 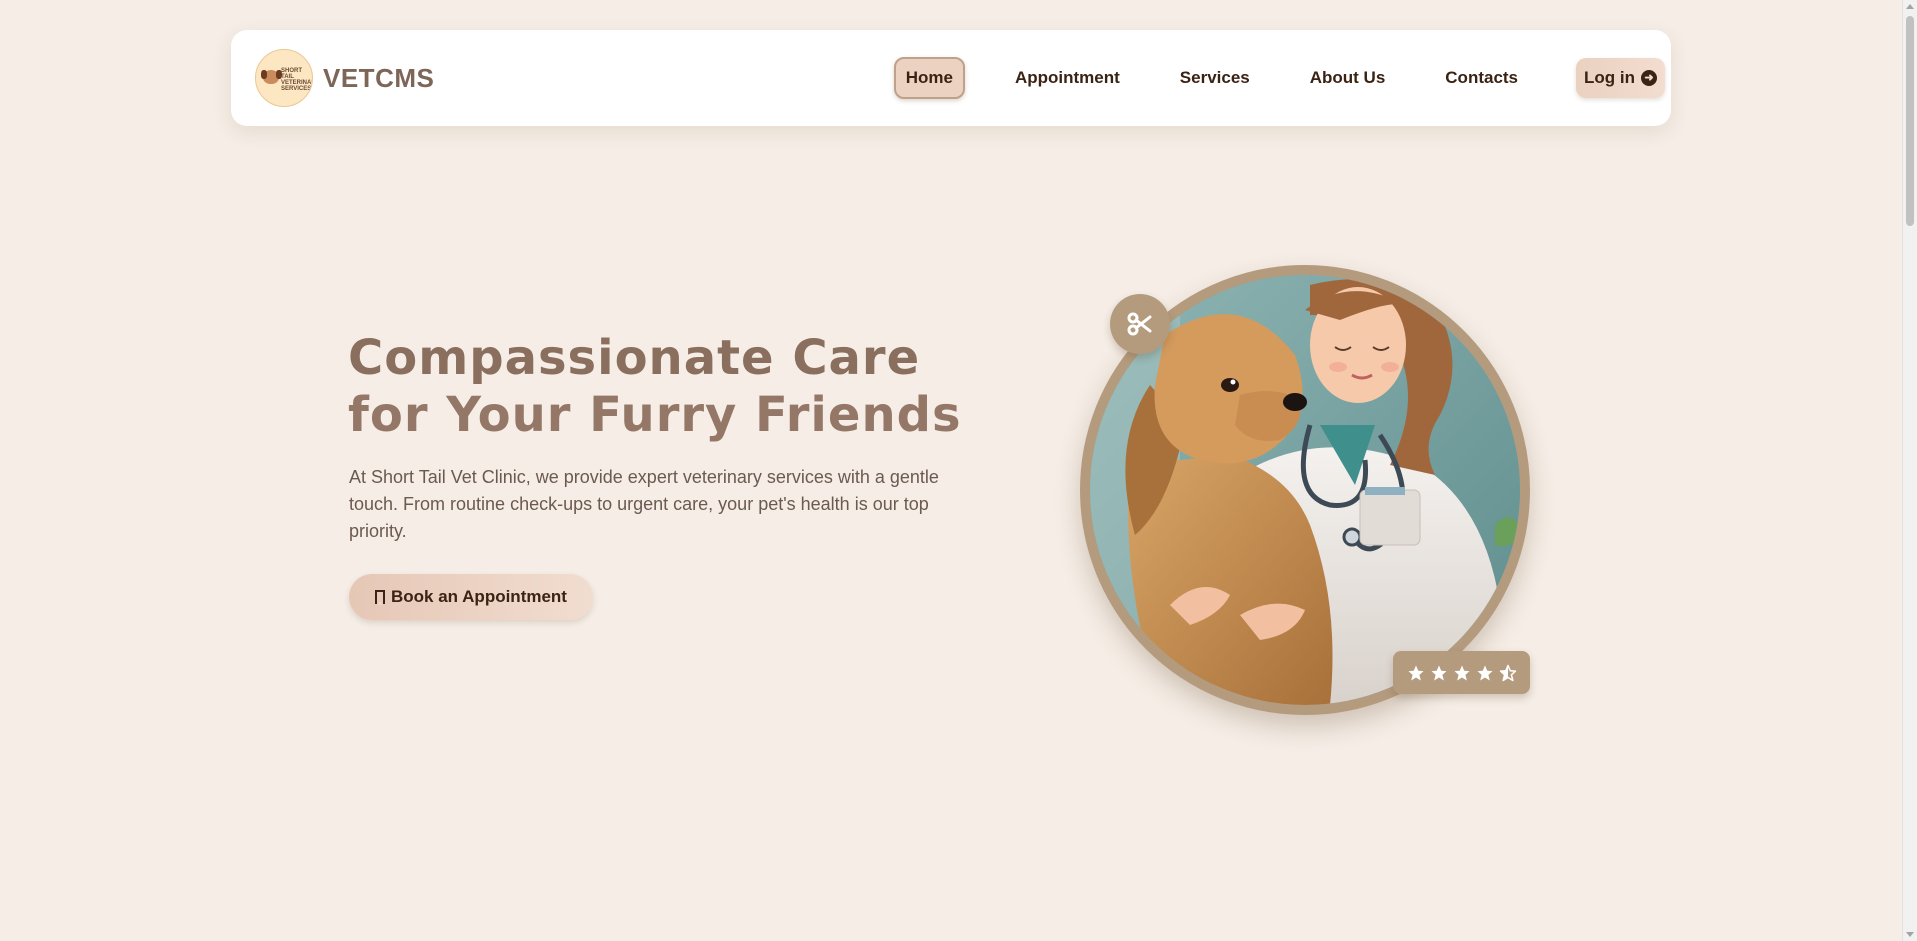 I want to click on nav-appointment: Appointment, so click(x=1067, y=78).